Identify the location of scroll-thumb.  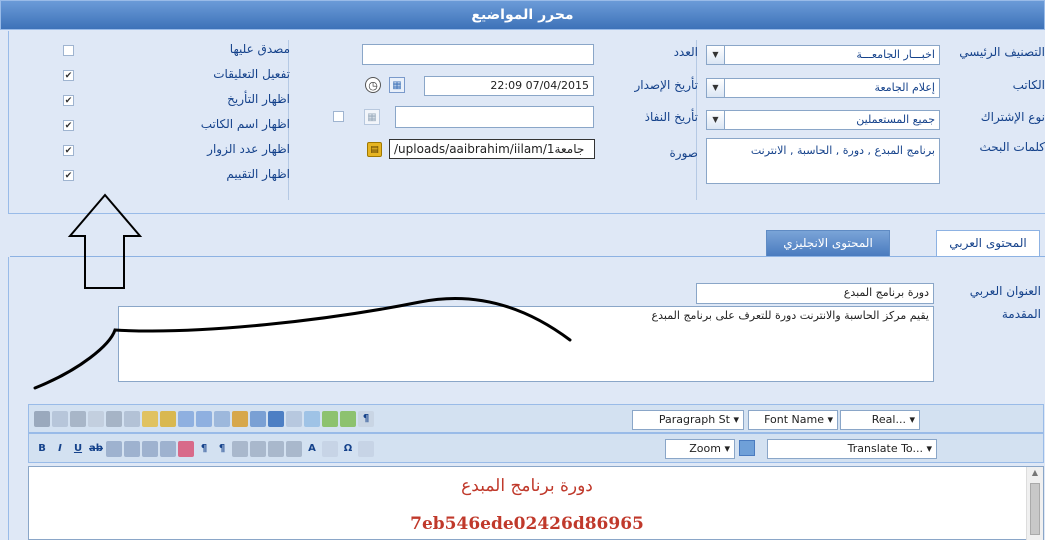
(1035, 509).